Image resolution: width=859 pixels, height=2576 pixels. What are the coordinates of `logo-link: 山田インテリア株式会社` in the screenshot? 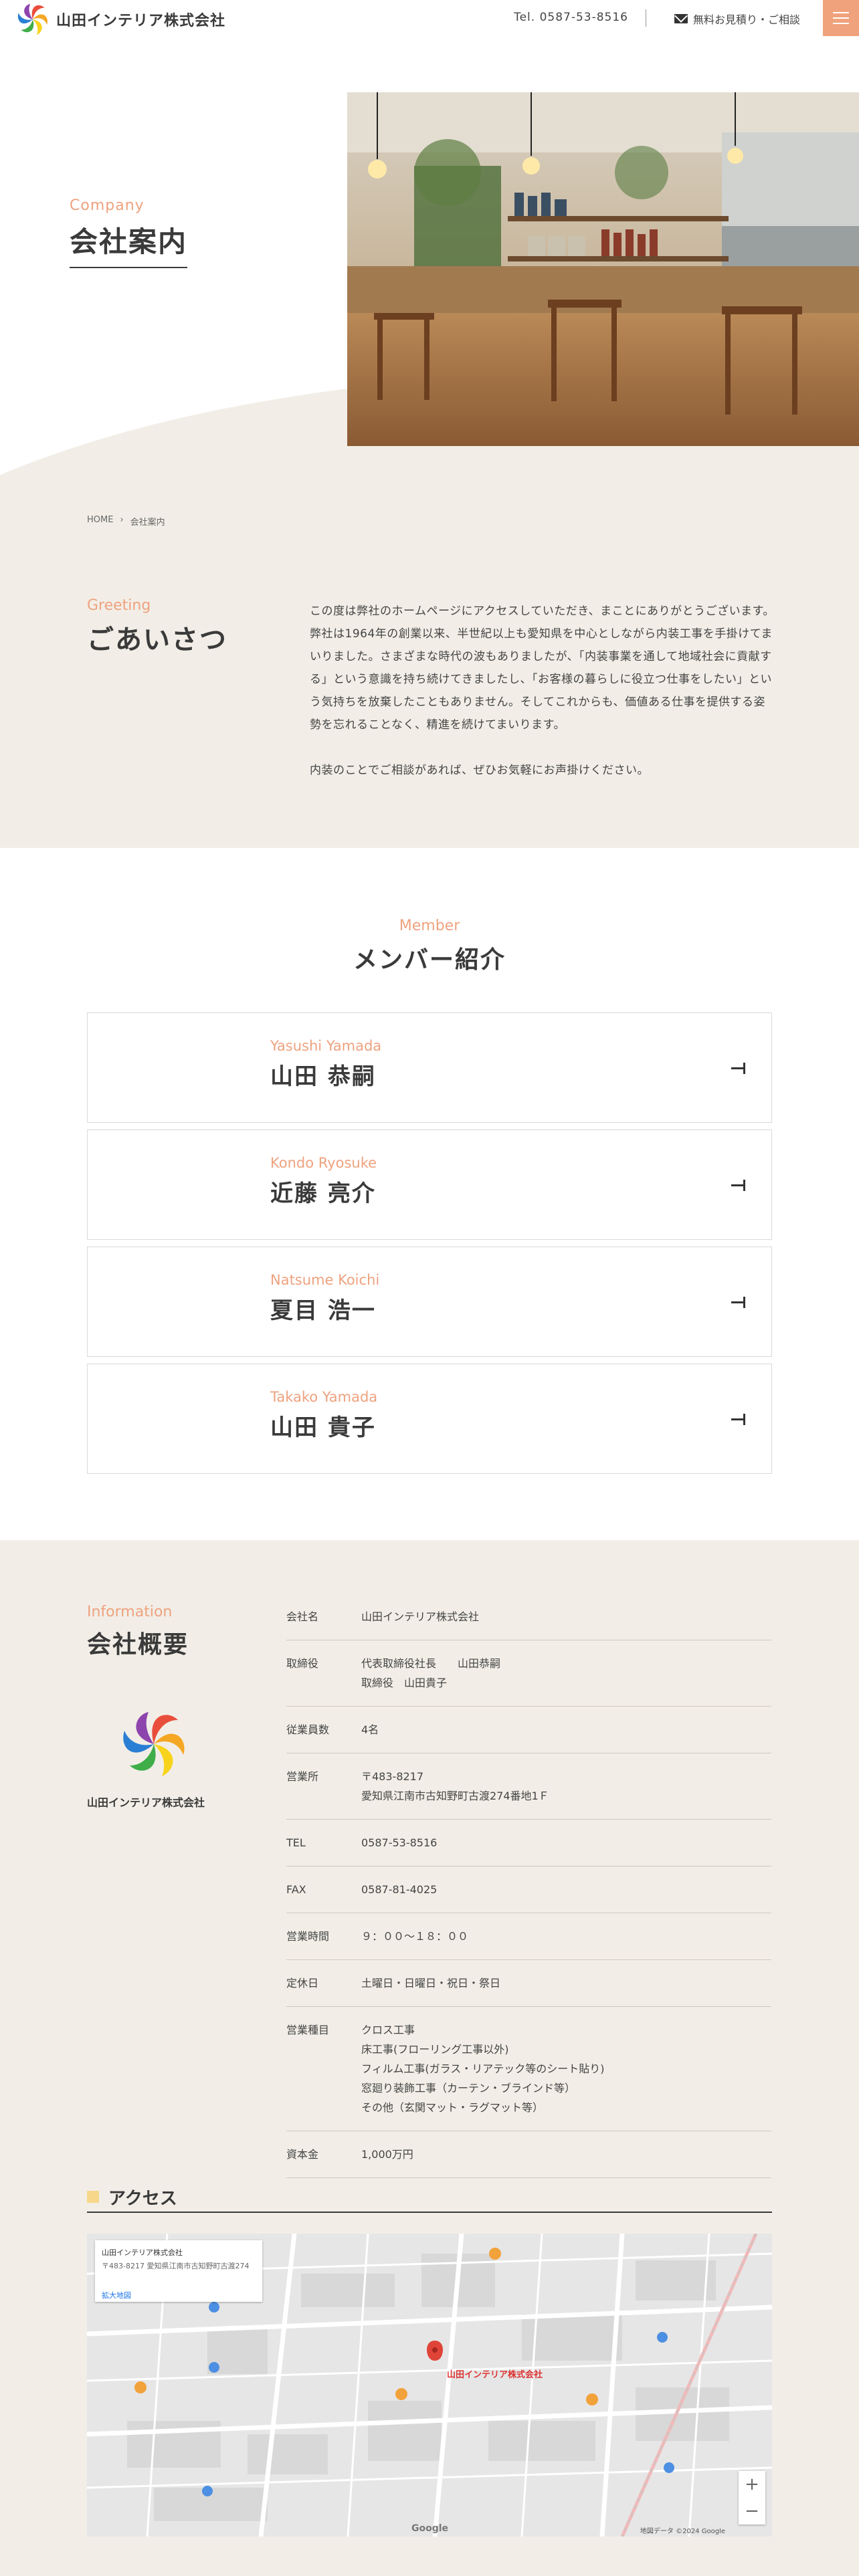 It's located at (119, 19).